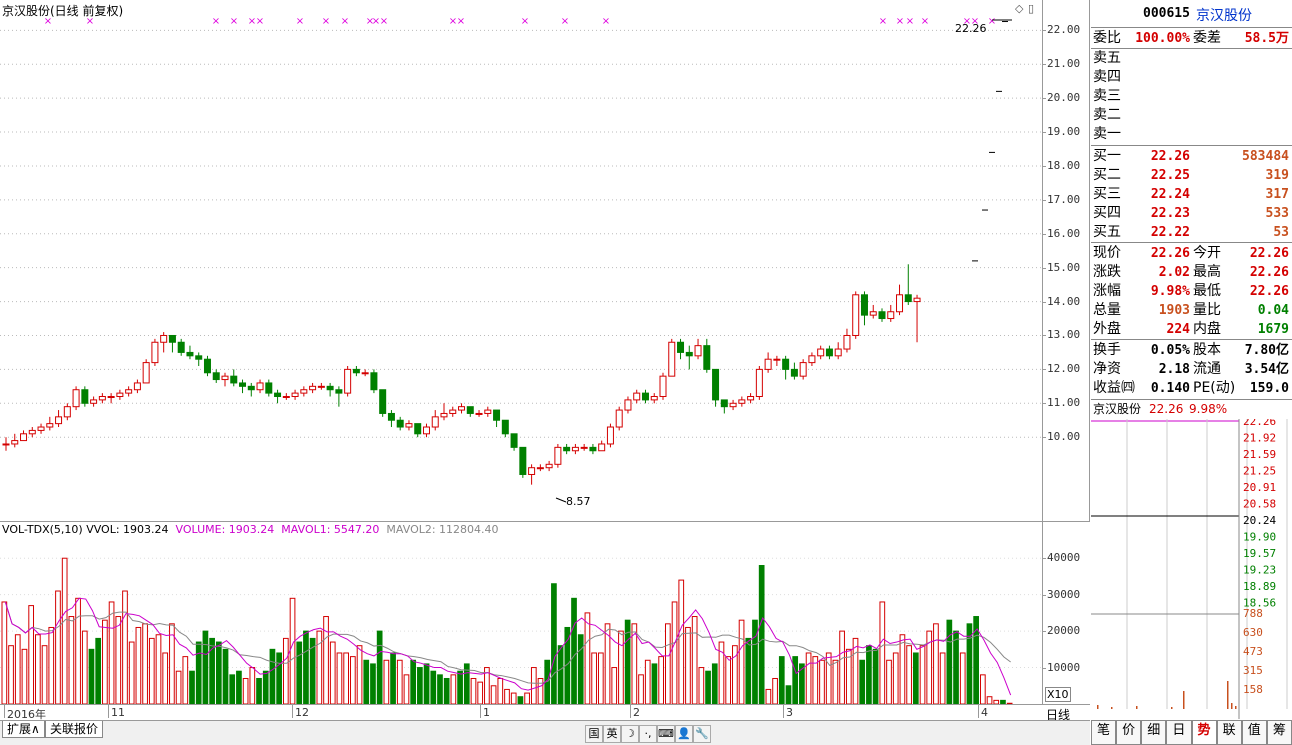 The height and width of the screenshot is (745, 1292). Describe the element at coordinates (1061, 267) in the screenshot. I see `price-tick-label: 15.00` at that location.